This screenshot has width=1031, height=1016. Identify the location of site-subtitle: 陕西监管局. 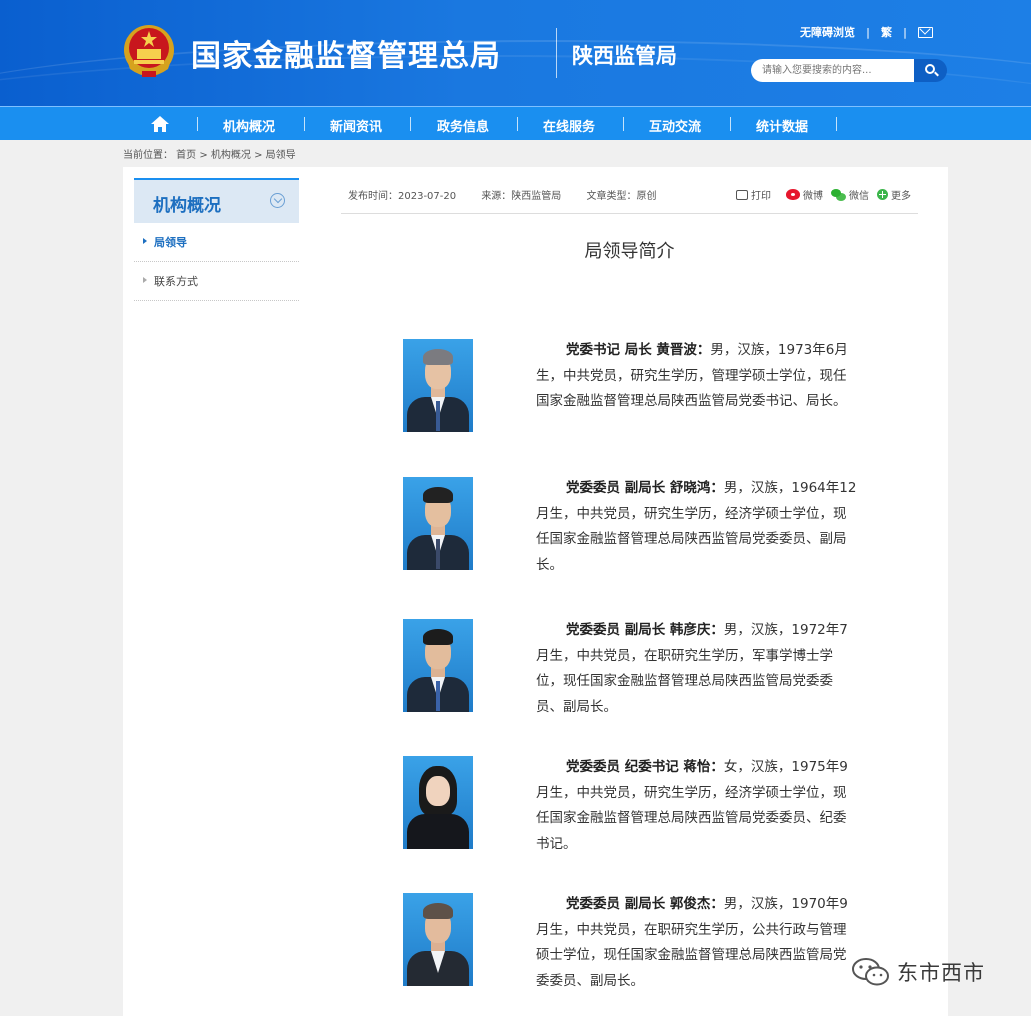
(624, 56).